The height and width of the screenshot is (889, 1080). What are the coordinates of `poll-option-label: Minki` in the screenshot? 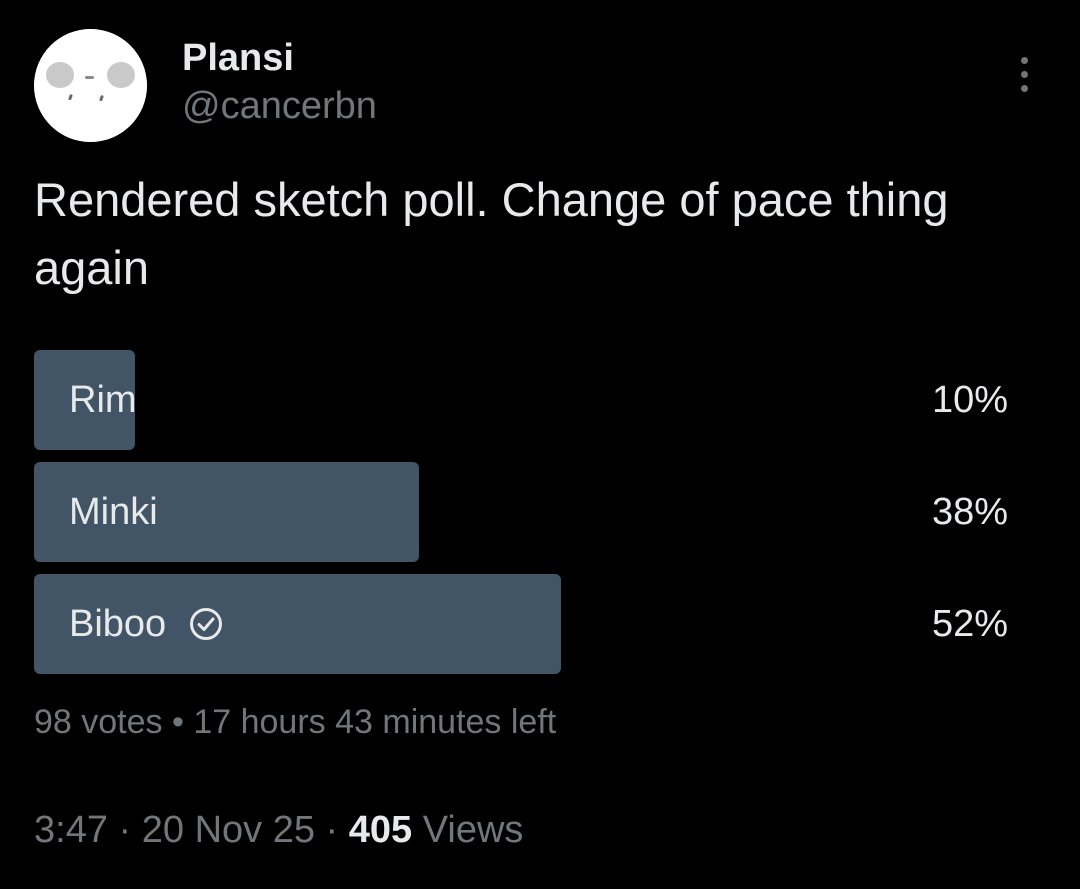 It's located at (113, 512).